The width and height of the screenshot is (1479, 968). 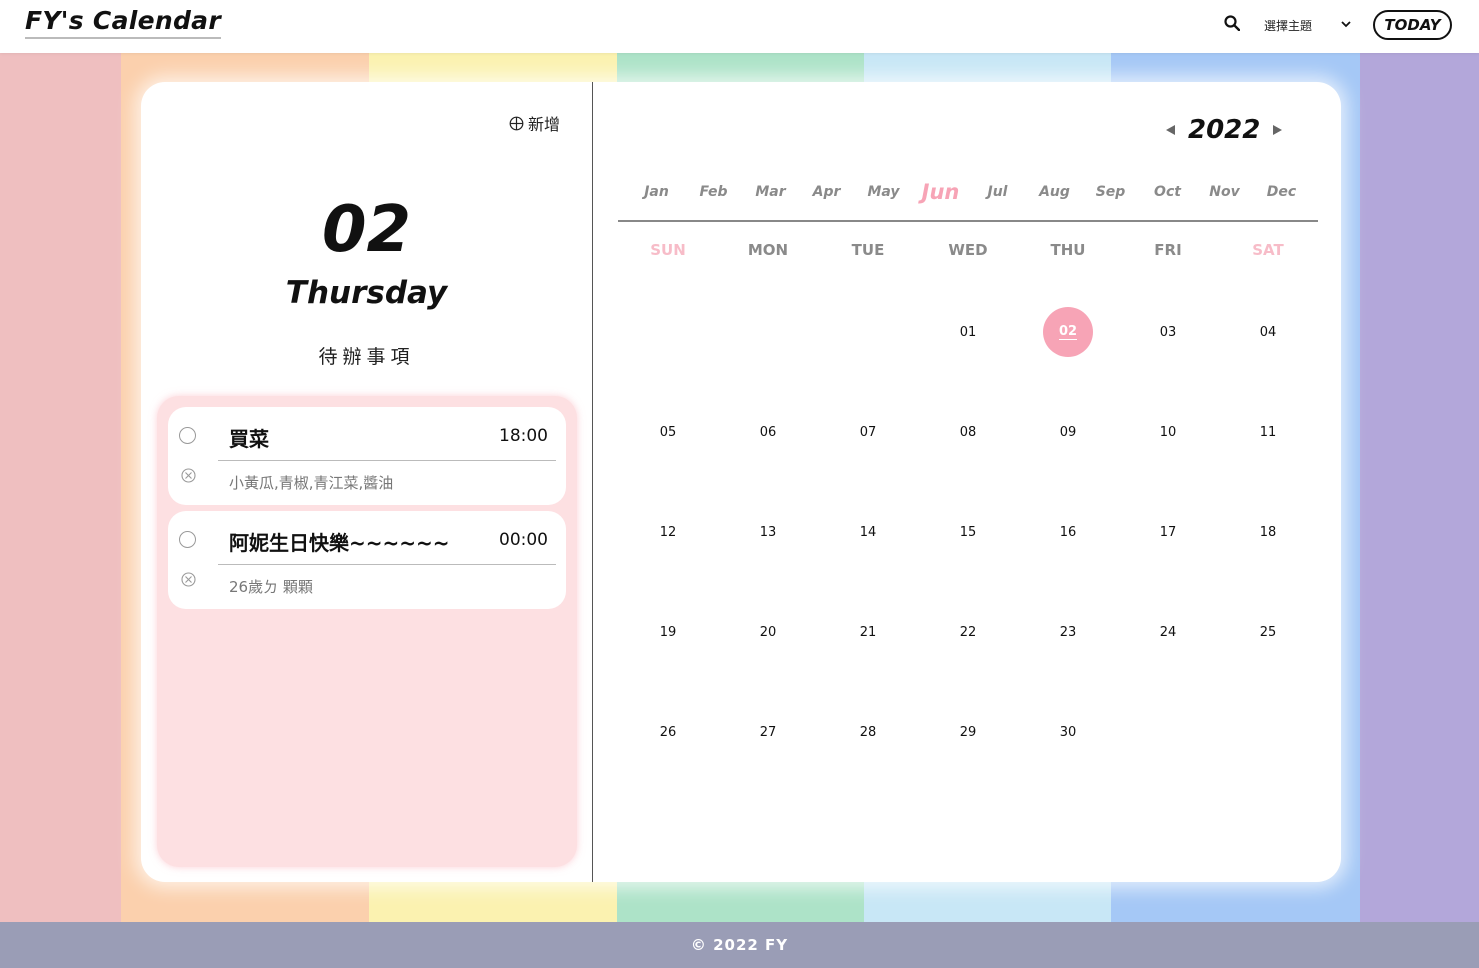 I want to click on day-cell: 02, so click(x=1068, y=332).